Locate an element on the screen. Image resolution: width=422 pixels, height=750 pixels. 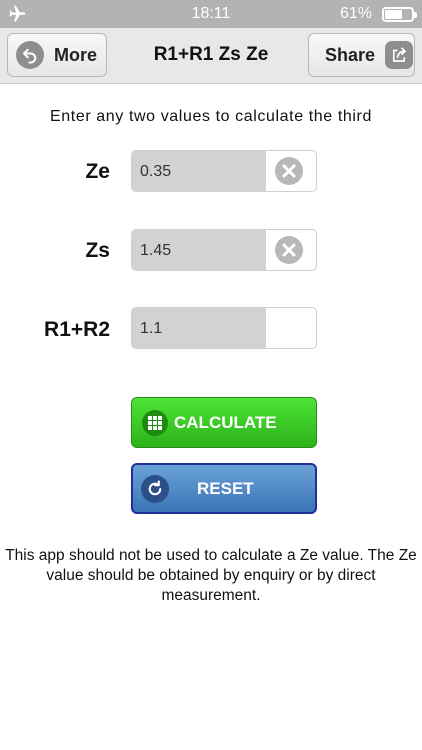
battery-percentage: 61% is located at coordinates (355, 13).